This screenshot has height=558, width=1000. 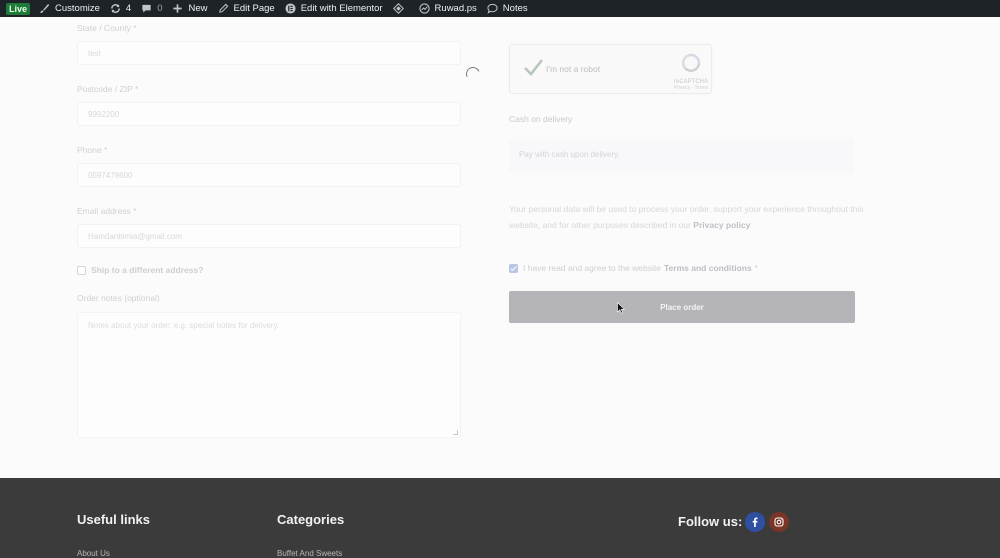 What do you see at coordinates (18, 8) in the screenshot?
I see `live-badge: Live` at bounding box center [18, 8].